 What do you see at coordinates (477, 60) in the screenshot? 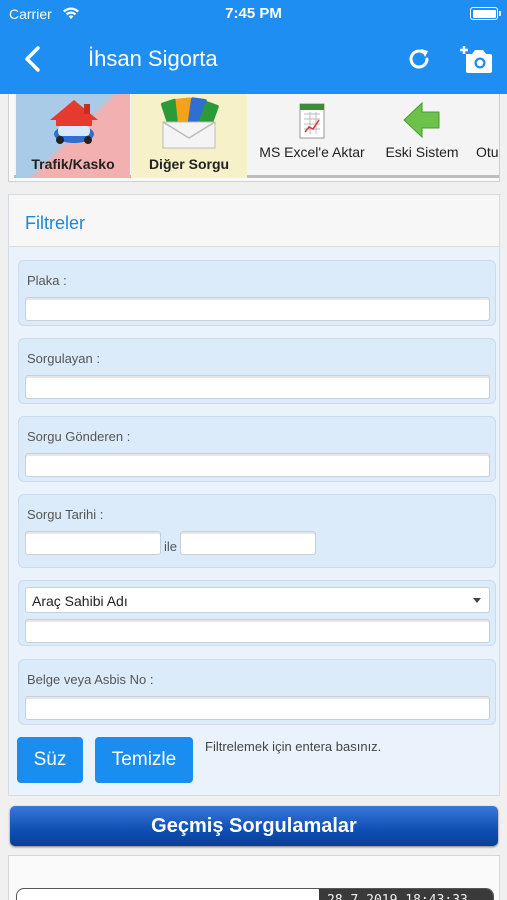
I see `add-photo-camera-icon` at bounding box center [477, 60].